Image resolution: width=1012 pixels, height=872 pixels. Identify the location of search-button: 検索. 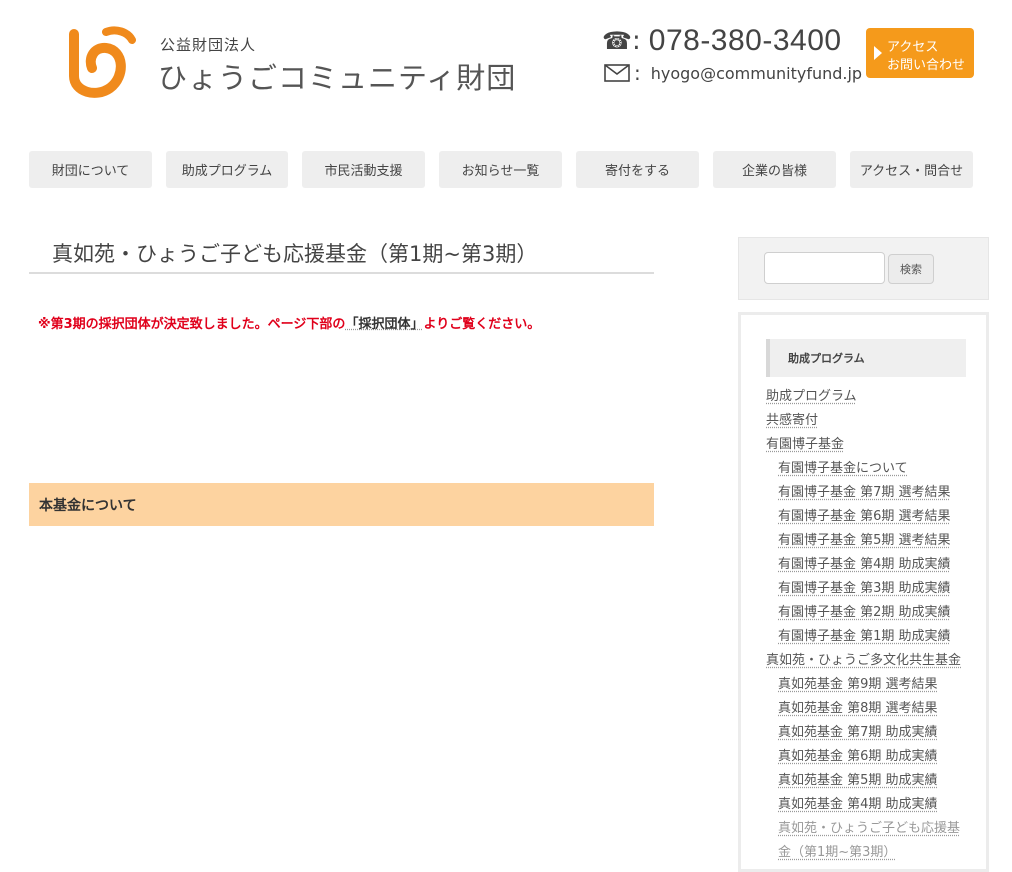
(911, 269).